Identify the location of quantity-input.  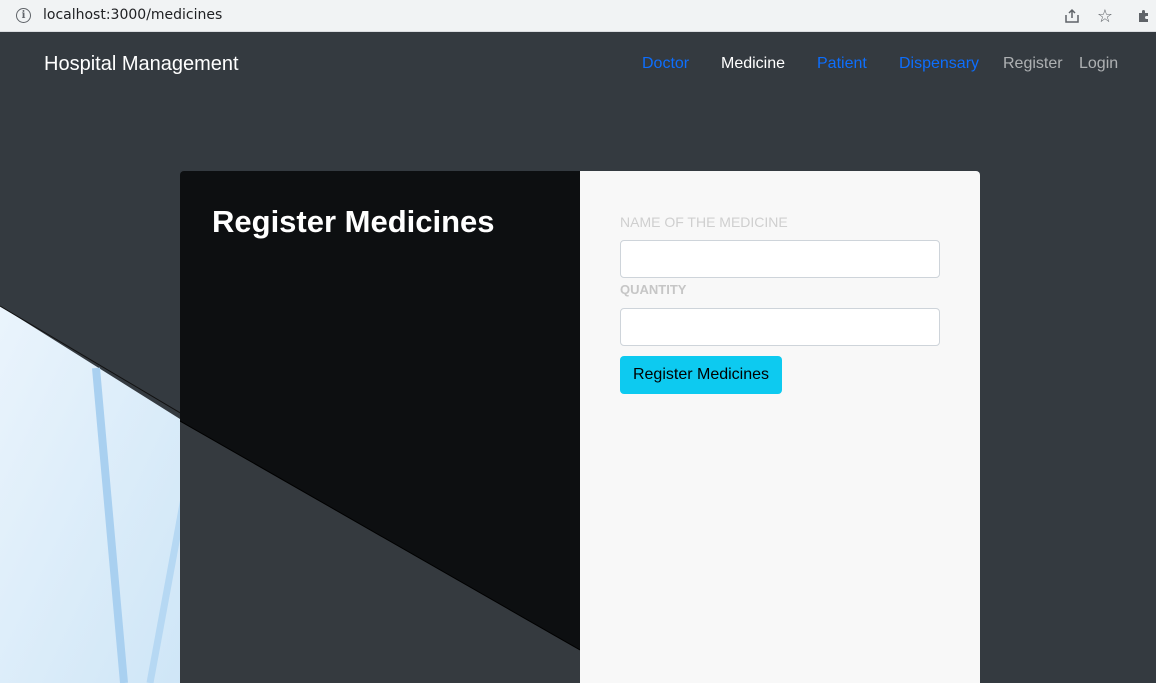
(780, 327).